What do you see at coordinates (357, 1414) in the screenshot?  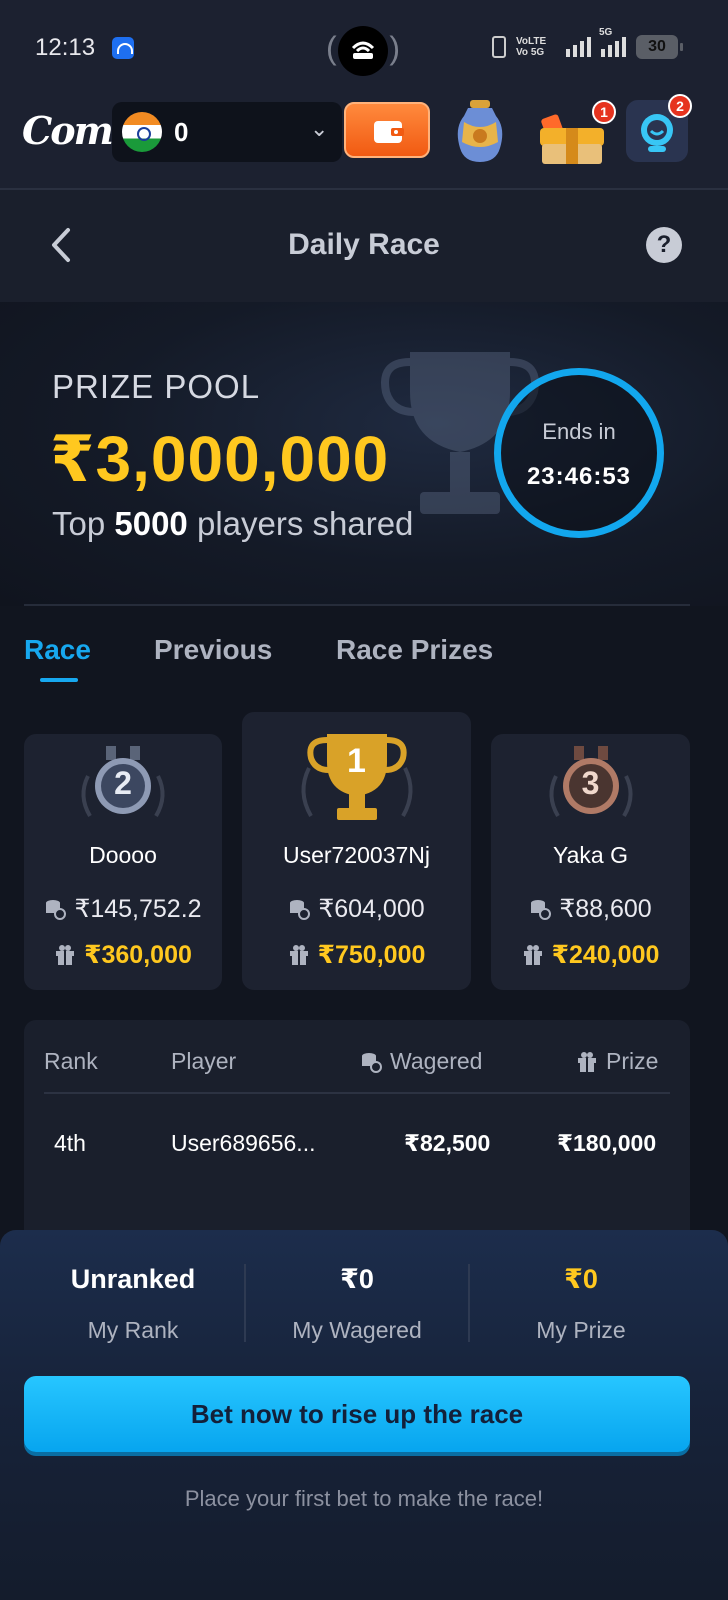 I see `bet-now-button: Bet now to rise up the race` at bounding box center [357, 1414].